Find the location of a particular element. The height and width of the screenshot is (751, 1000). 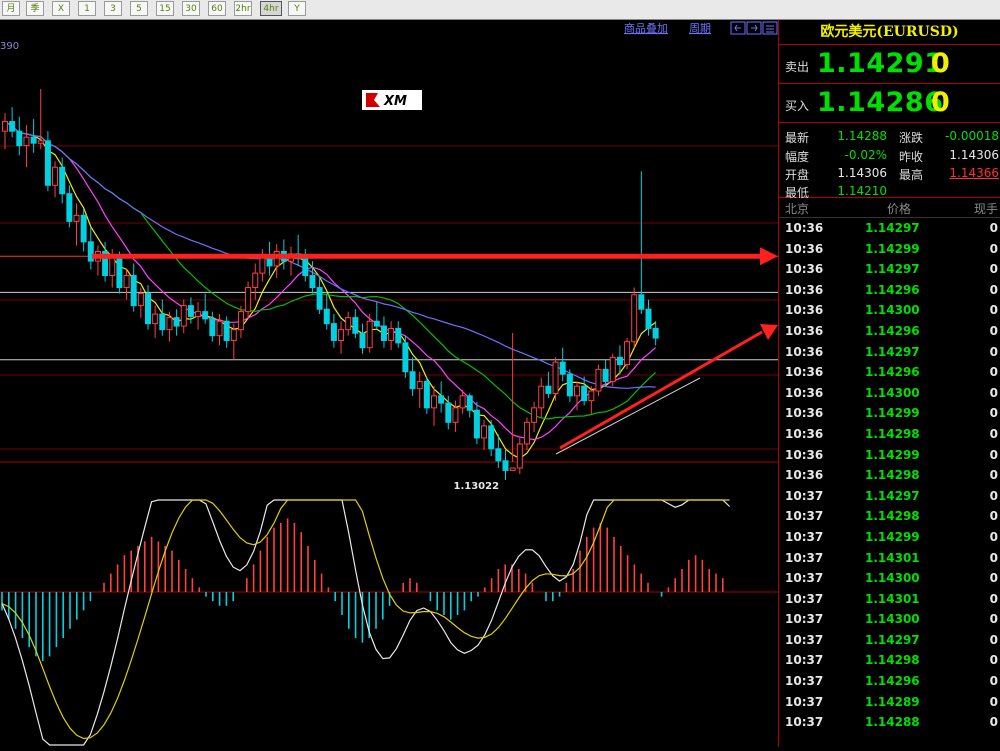

tick-row: 10:37 1.14299 0 is located at coordinates (889, 537).